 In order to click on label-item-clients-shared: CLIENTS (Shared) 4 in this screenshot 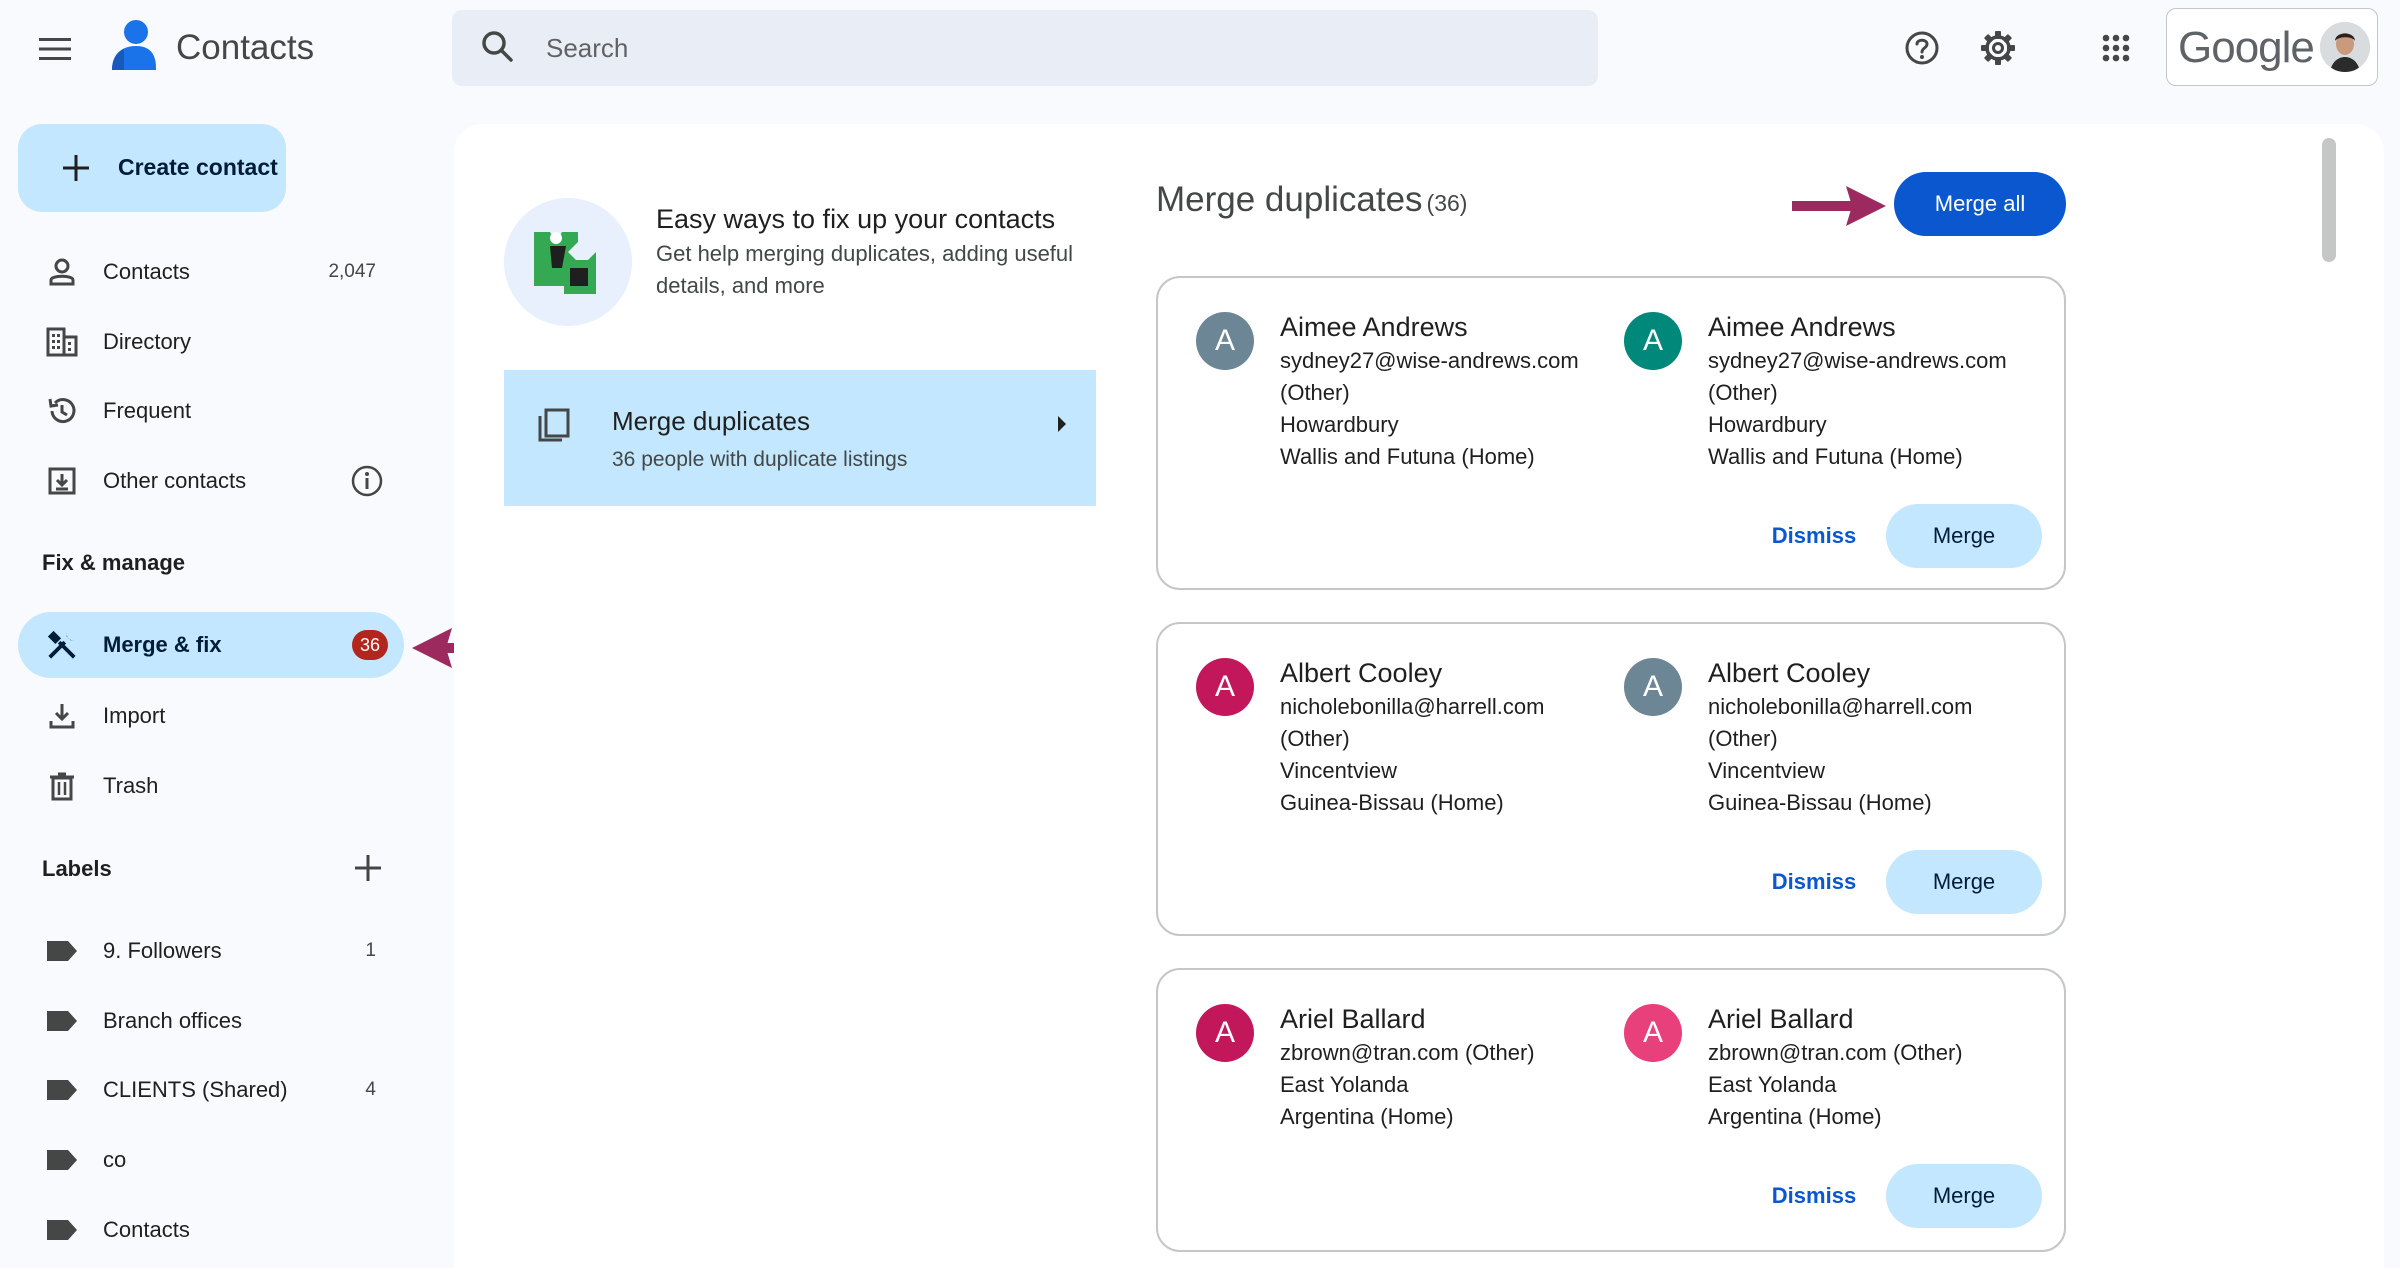, I will do `click(211, 1090)`.